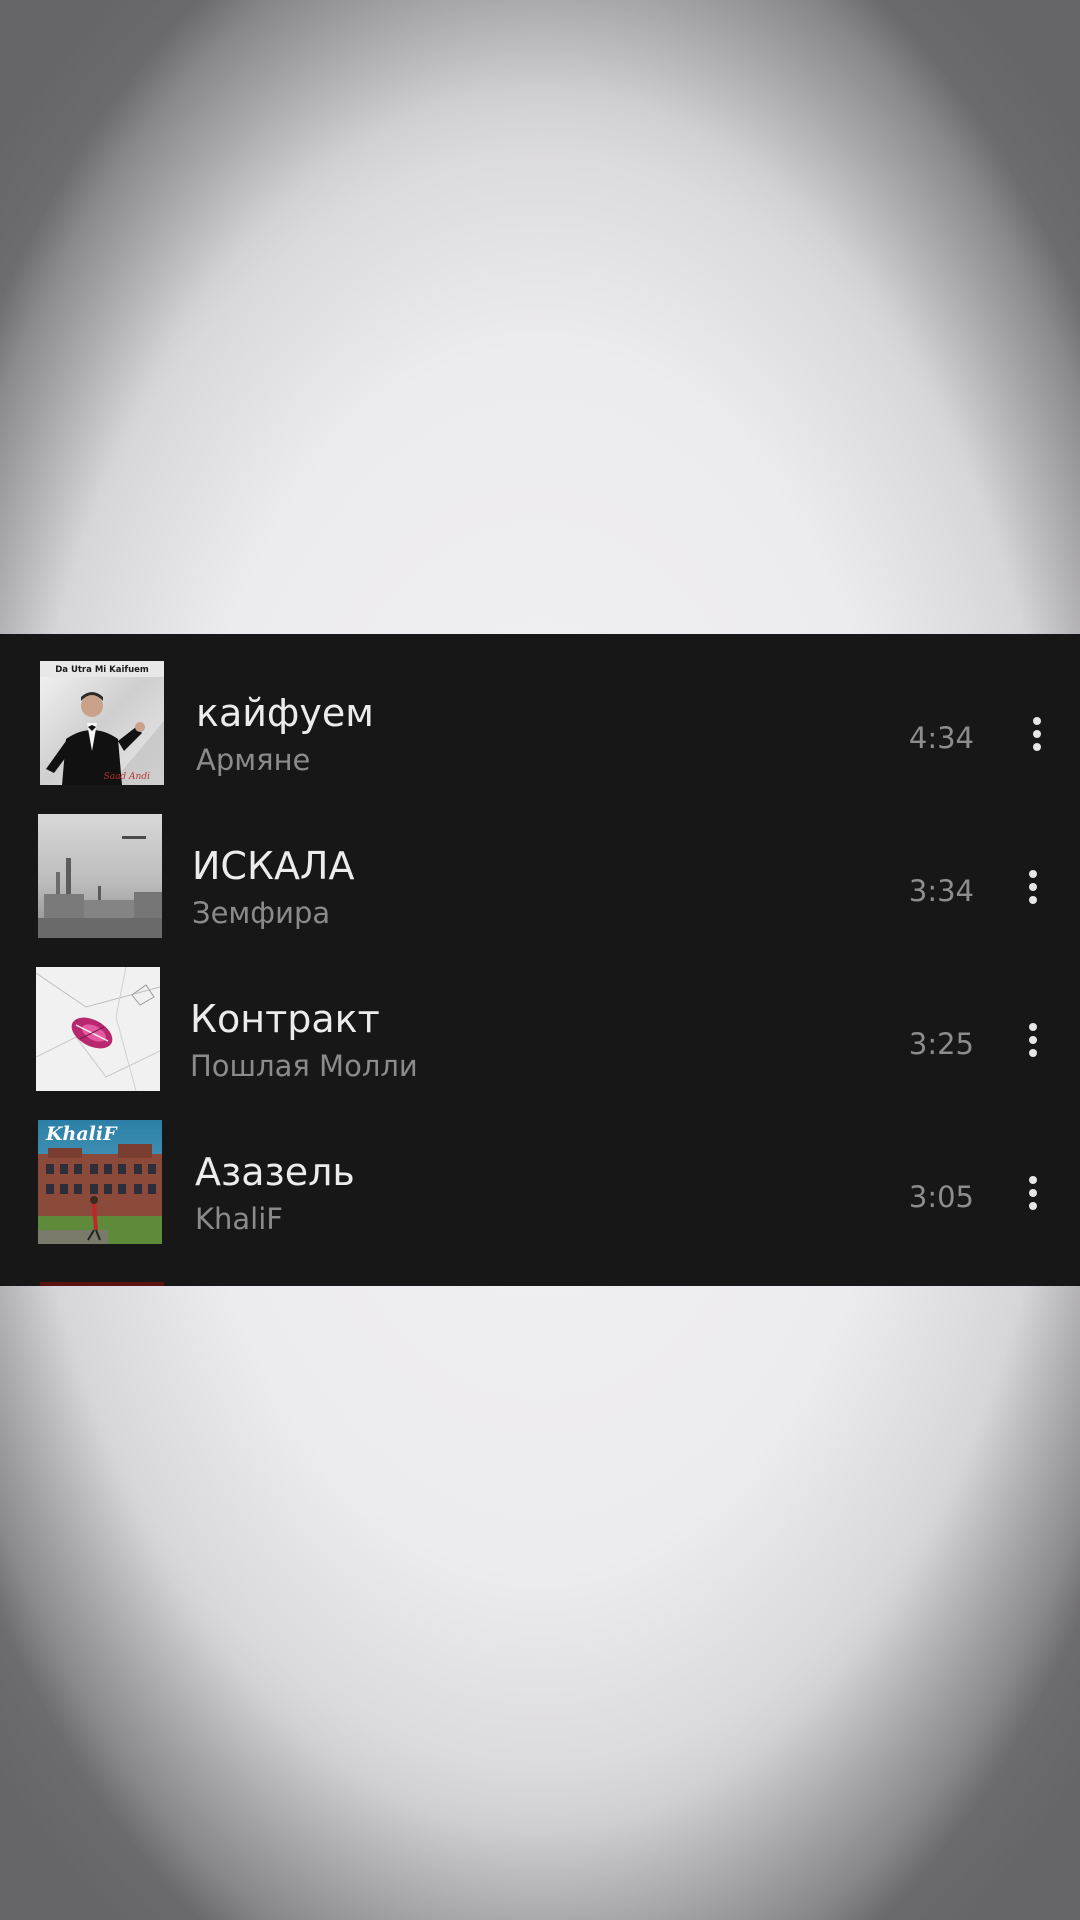 This screenshot has width=1080, height=1920. Describe the element at coordinates (273, 866) in the screenshot. I see `track-title: ИСКАЛА` at that location.